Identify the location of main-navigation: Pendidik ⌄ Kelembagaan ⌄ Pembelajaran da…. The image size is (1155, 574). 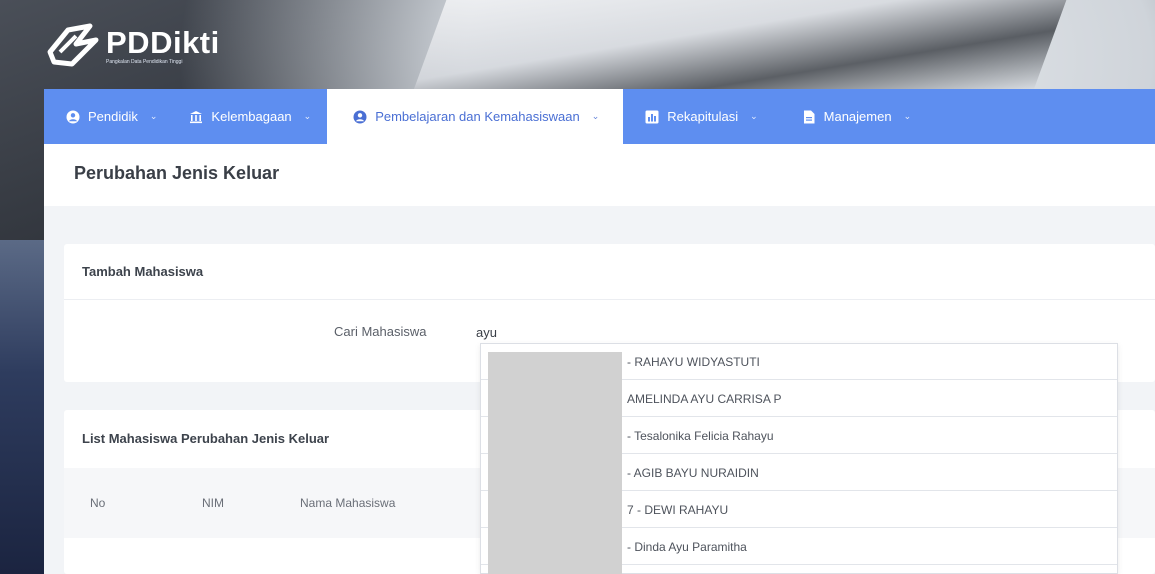
(599, 116).